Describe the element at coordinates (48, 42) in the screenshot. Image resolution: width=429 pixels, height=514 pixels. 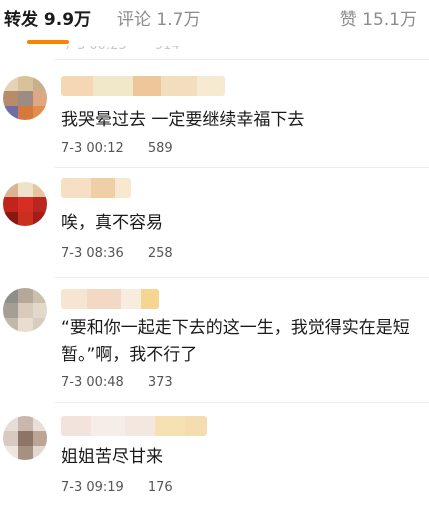
I see `active-tab-indicator` at that location.